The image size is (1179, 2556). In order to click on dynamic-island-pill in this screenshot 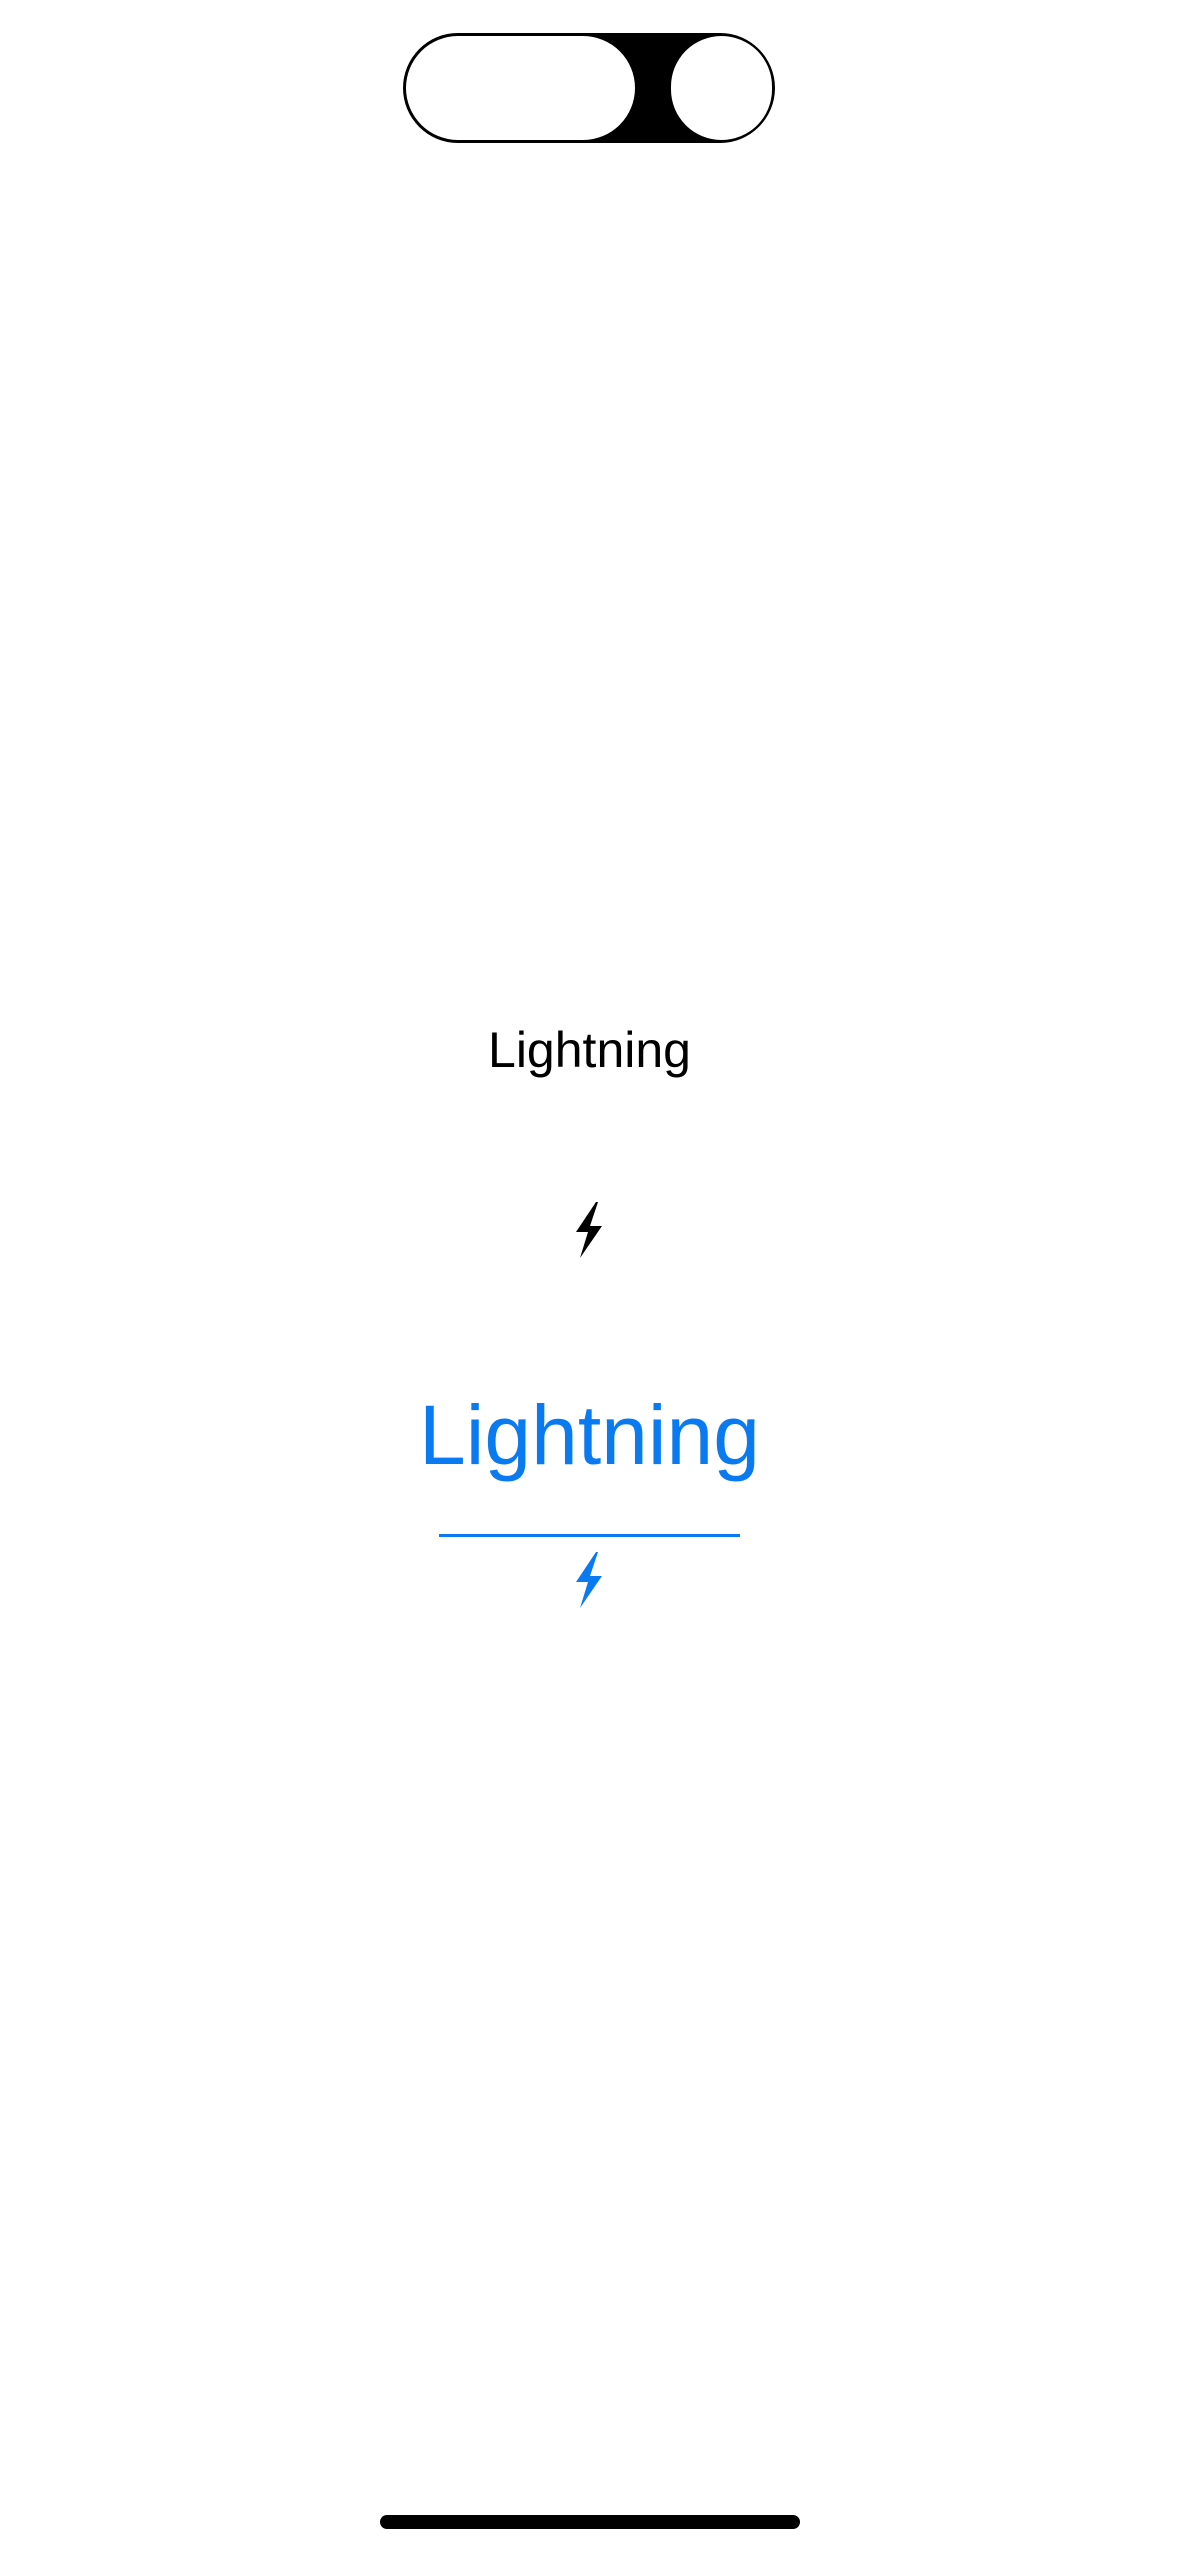, I will do `click(520, 88)`.